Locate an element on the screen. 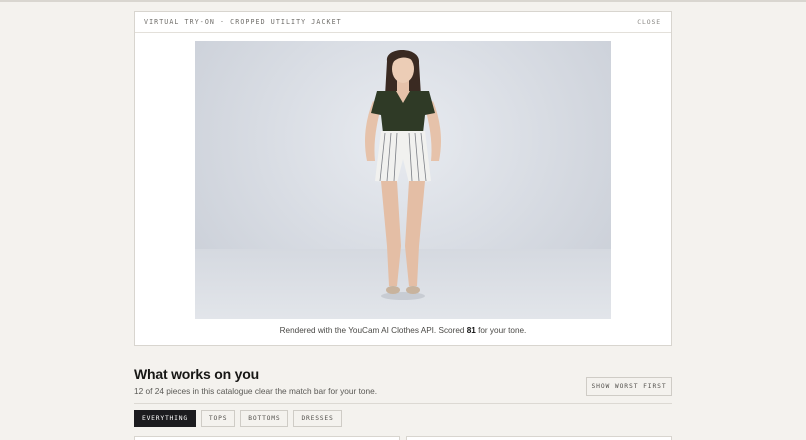 This screenshot has height=440, width=806. divider is located at coordinates (403, 403).